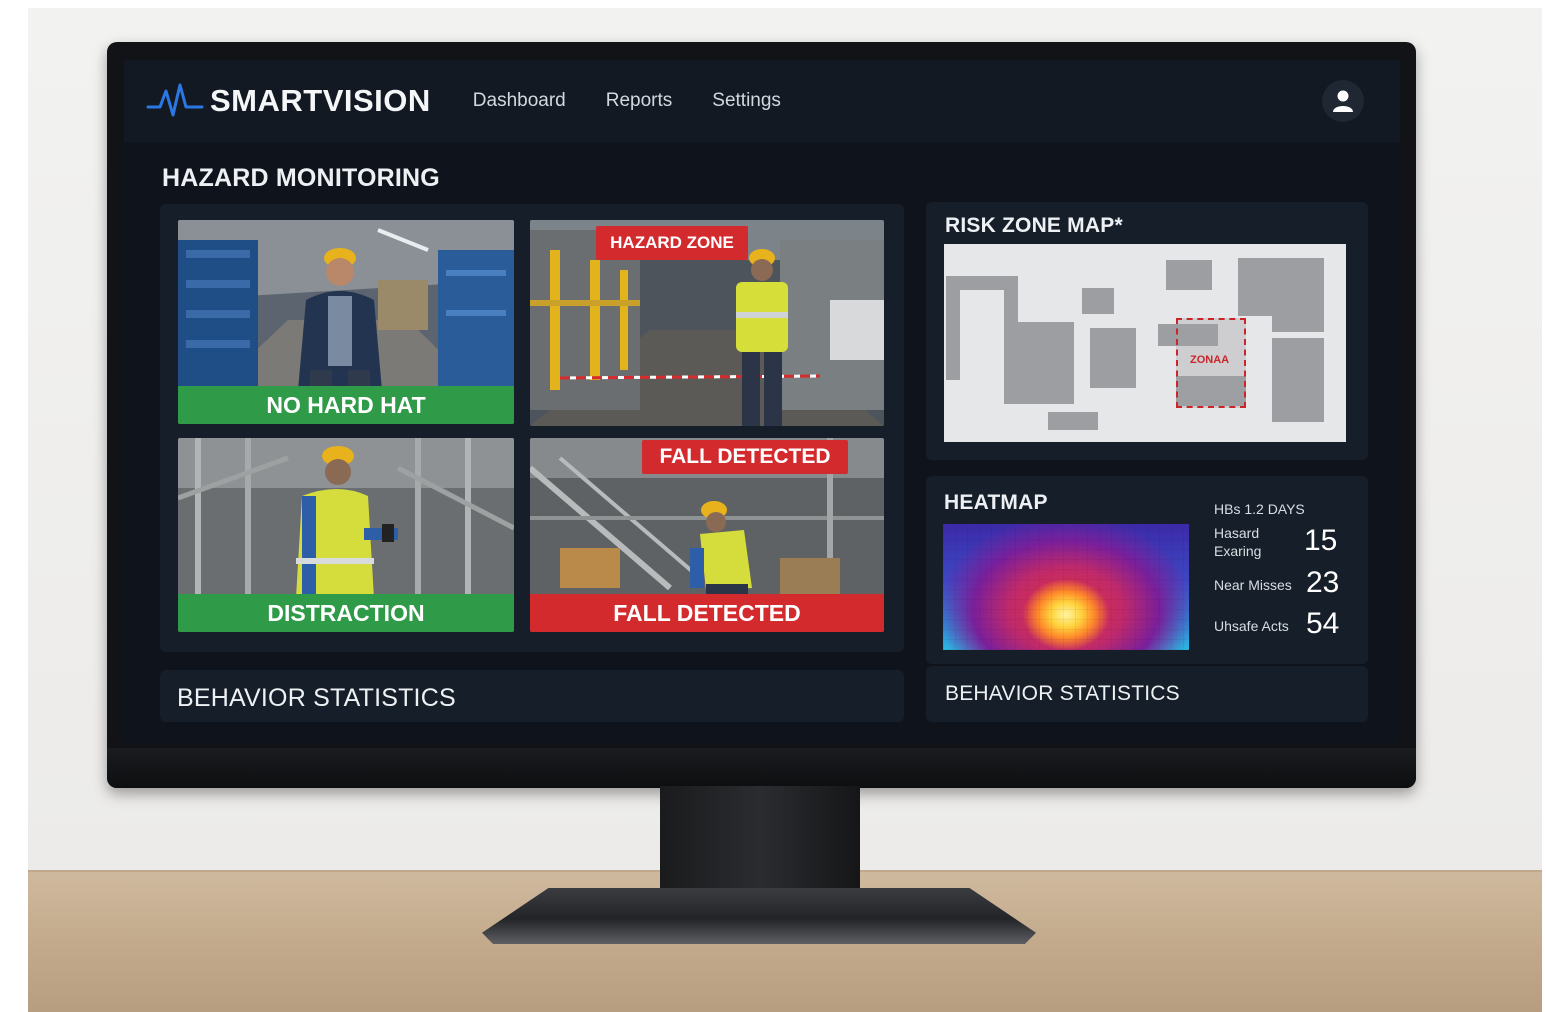  I want to click on camera-status-label: DISTRACTION, so click(346, 613).